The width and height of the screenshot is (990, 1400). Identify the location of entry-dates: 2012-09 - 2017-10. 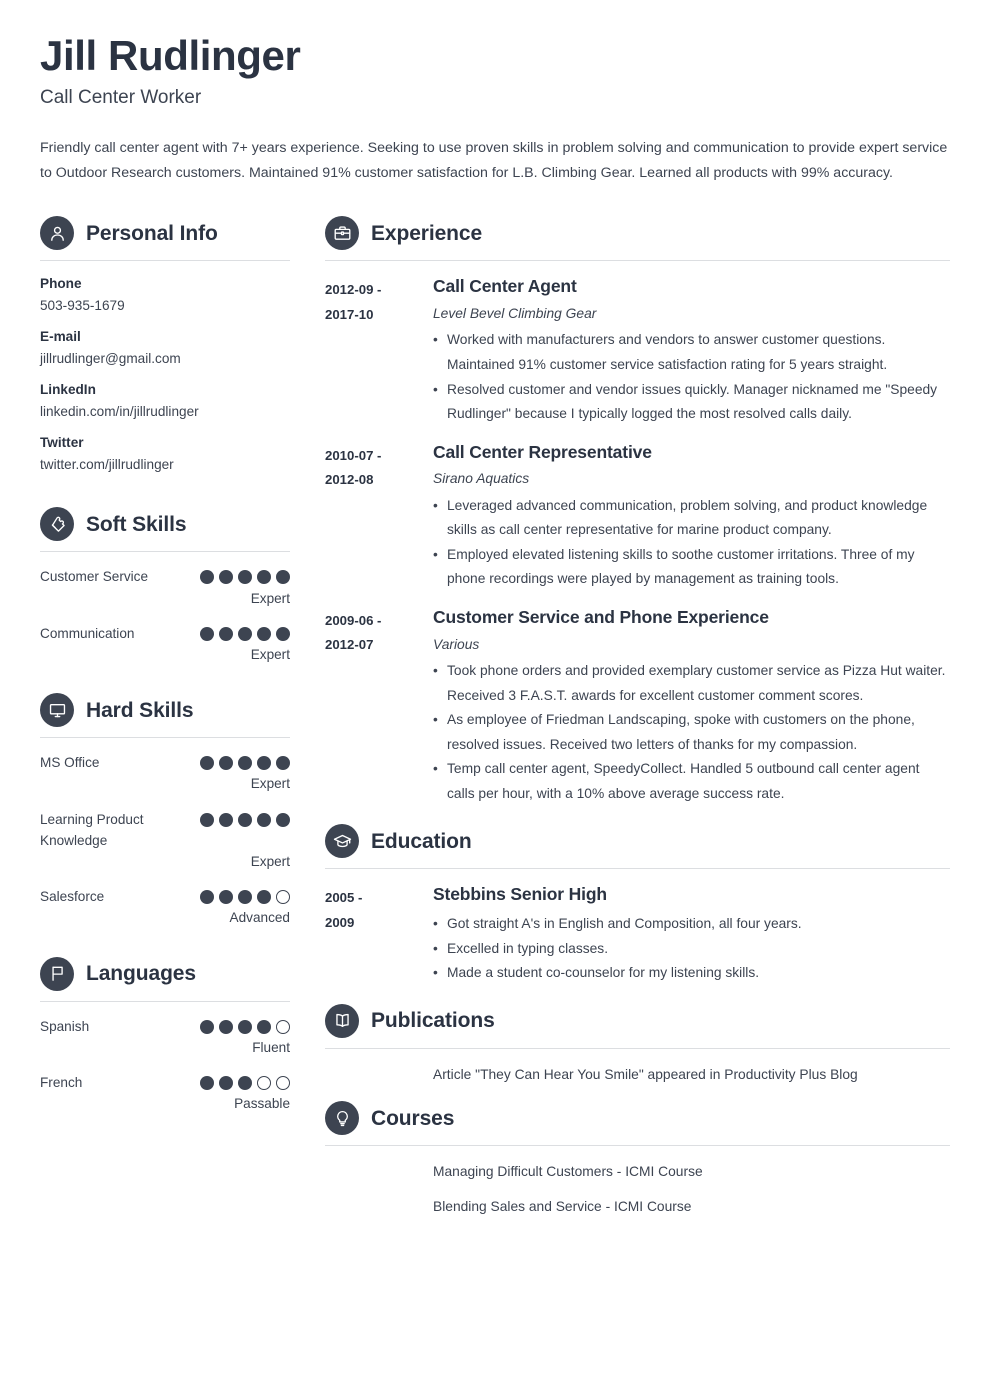
(379, 301).